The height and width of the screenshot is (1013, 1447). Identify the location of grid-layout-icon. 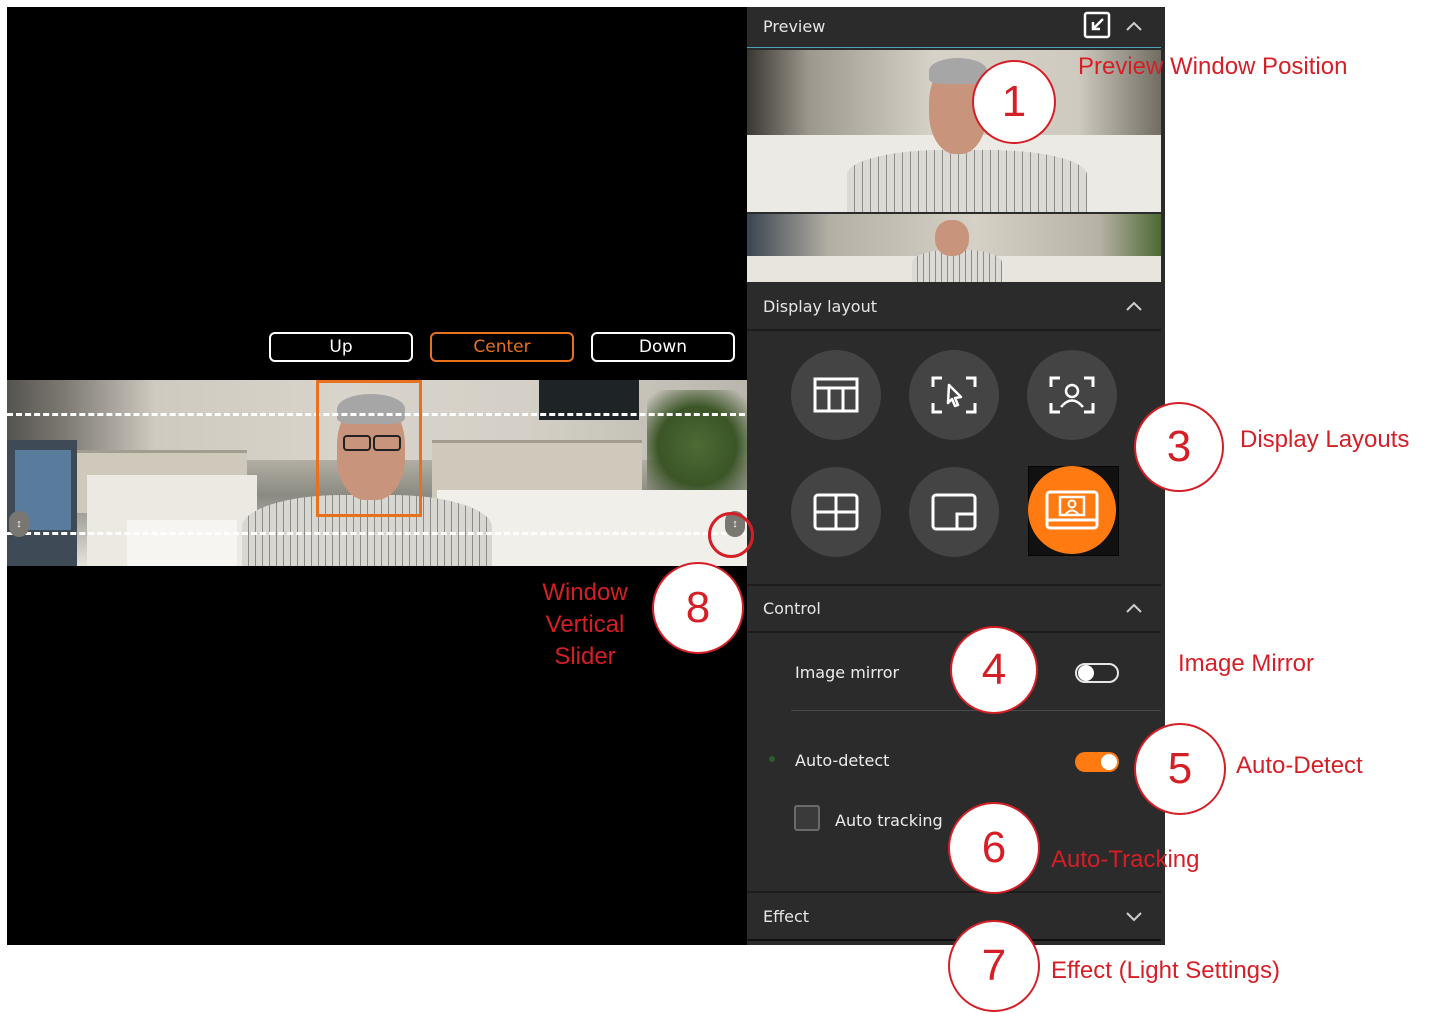
(836, 512).